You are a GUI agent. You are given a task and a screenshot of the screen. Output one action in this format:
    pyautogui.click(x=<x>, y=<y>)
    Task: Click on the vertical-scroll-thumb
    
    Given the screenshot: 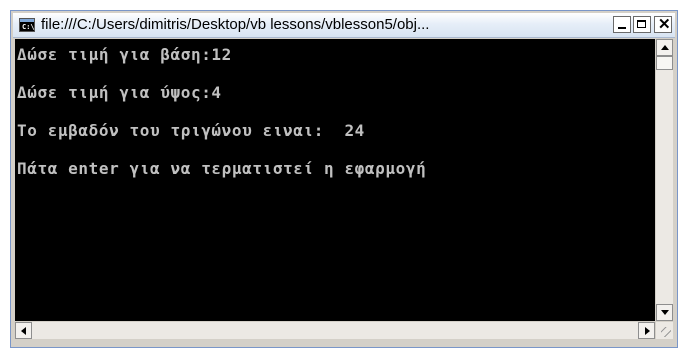 What is the action you would take?
    pyautogui.click(x=664, y=63)
    